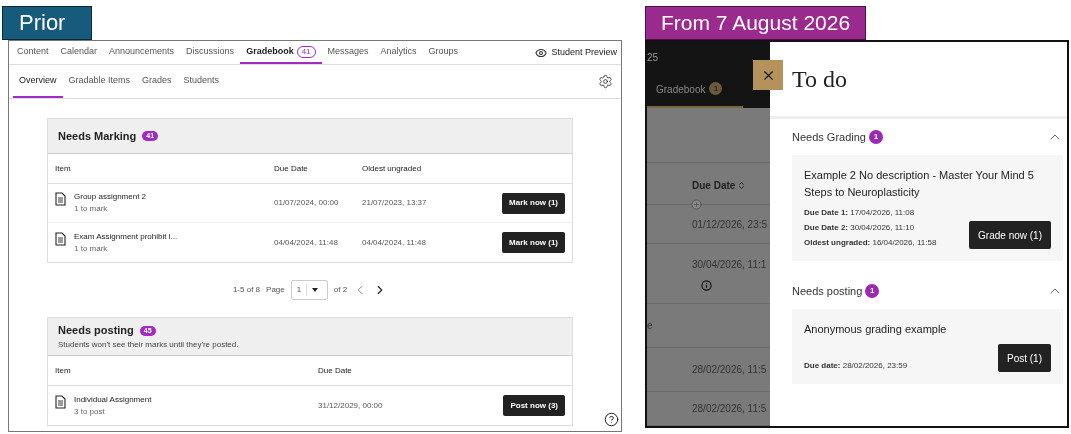  What do you see at coordinates (309, 290) in the screenshot?
I see `page-select: 1` at bounding box center [309, 290].